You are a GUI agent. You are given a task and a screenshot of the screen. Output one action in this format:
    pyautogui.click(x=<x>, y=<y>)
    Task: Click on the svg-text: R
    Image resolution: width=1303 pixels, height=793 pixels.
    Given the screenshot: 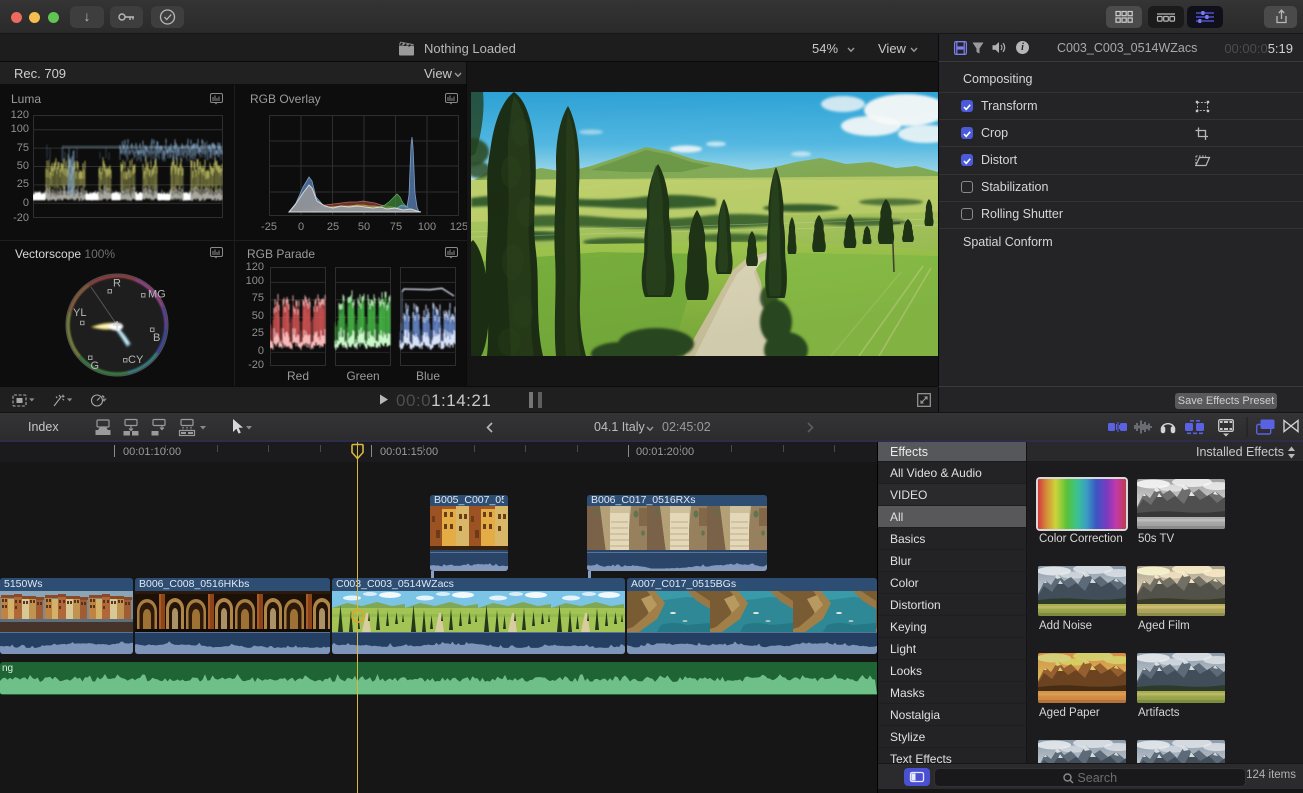 What is the action you would take?
    pyautogui.click(x=117, y=284)
    